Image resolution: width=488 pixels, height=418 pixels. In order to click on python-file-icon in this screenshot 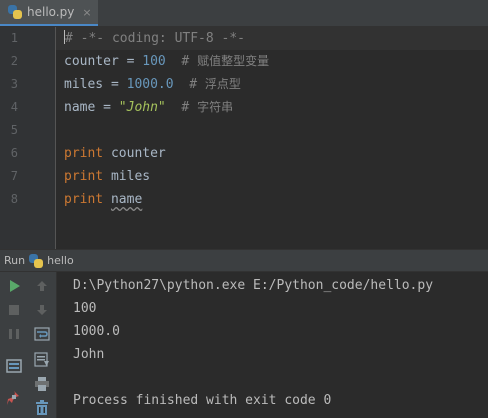, I will do `click(15, 12)`.